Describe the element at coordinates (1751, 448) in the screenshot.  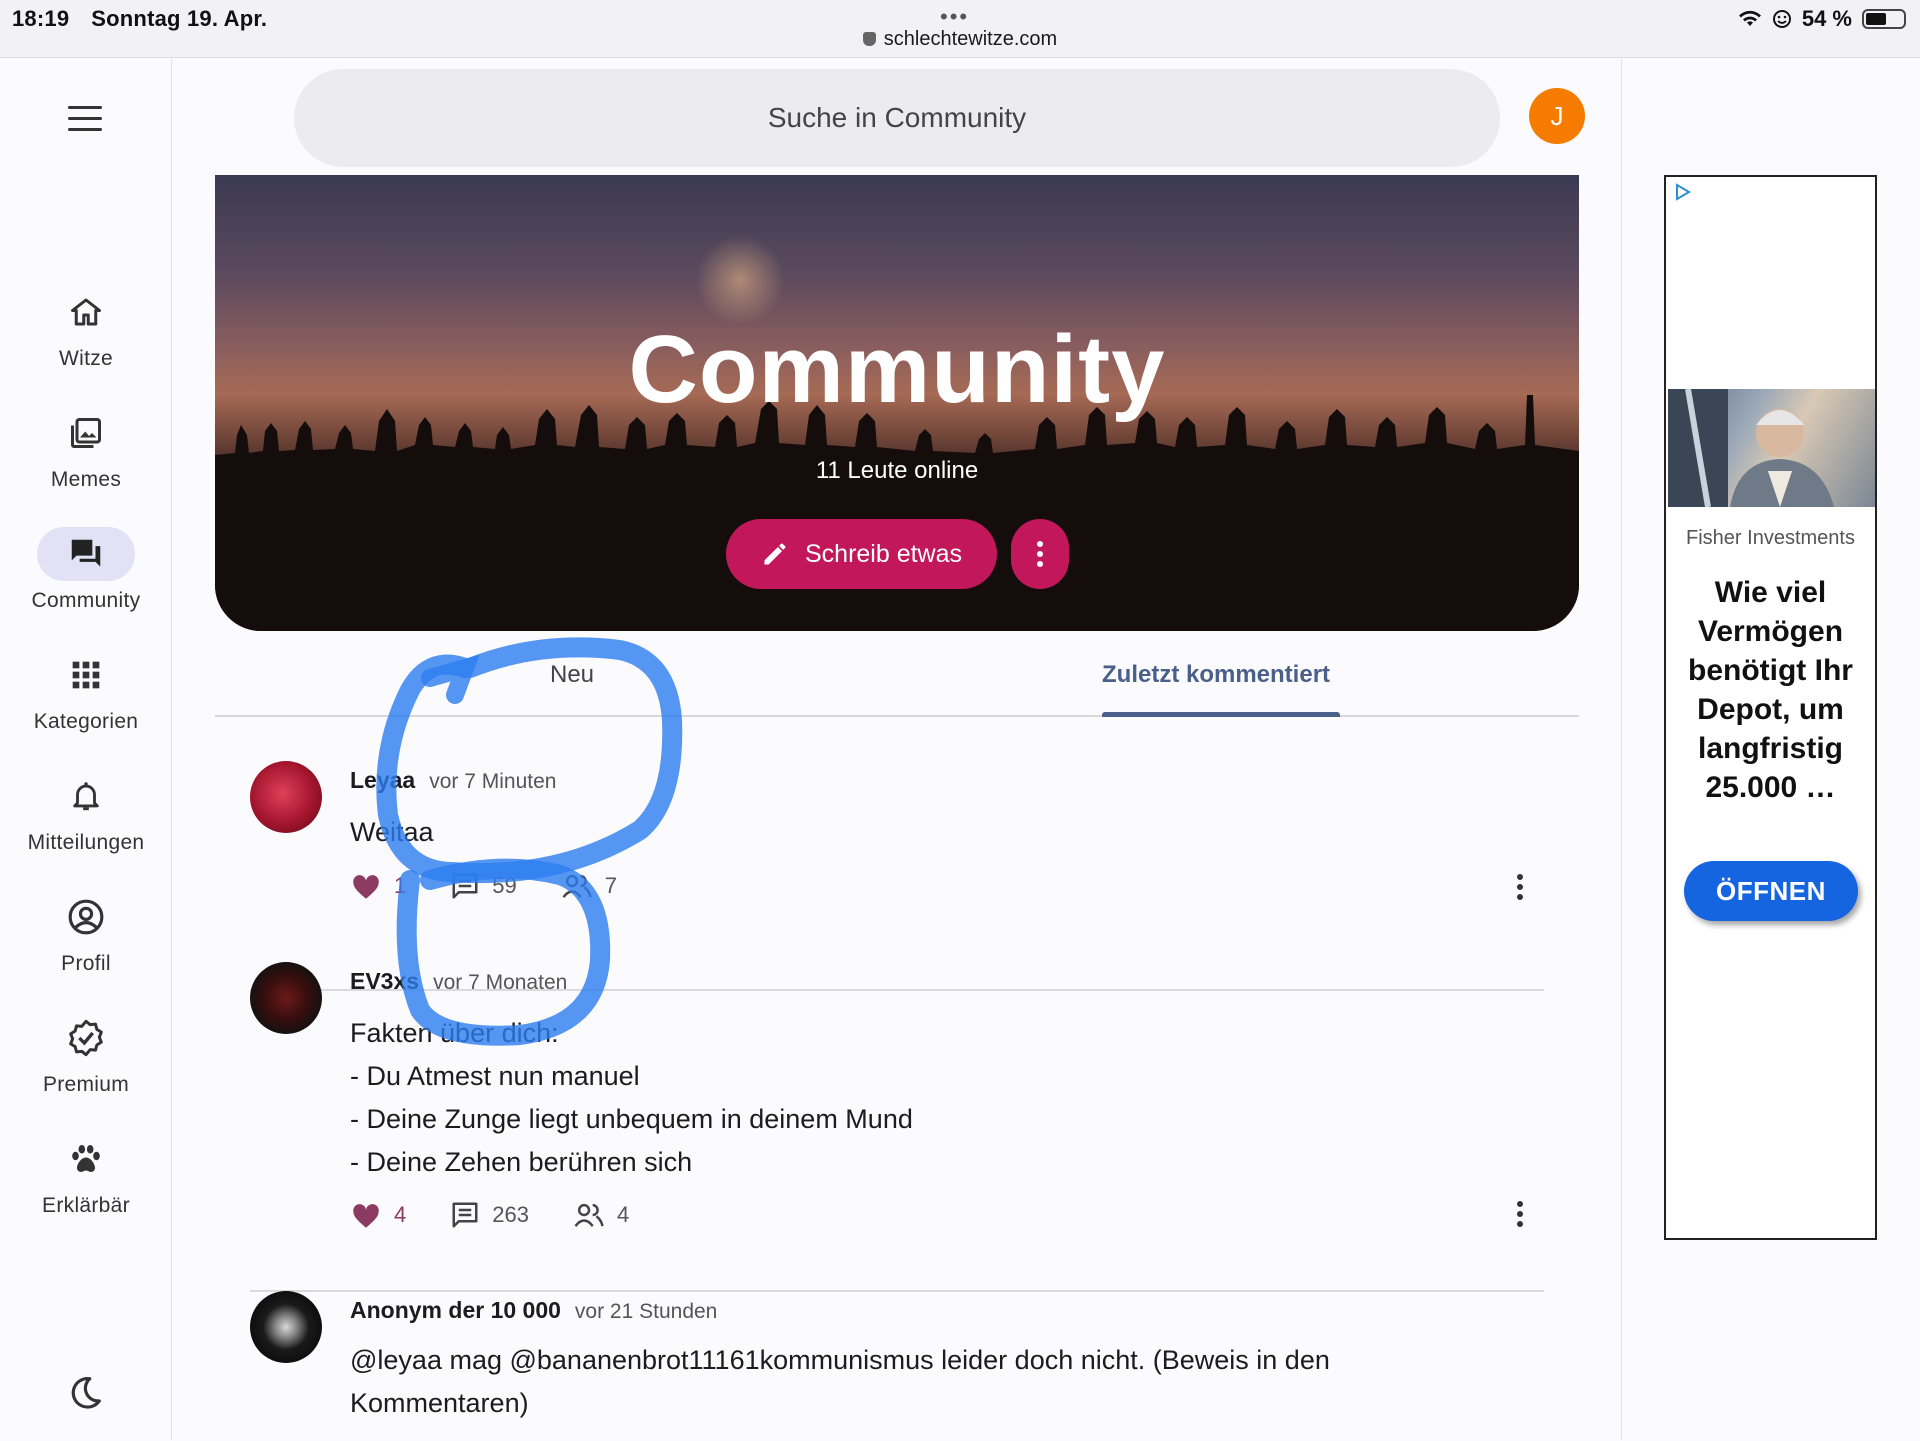
I see `ad-portrait` at that location.